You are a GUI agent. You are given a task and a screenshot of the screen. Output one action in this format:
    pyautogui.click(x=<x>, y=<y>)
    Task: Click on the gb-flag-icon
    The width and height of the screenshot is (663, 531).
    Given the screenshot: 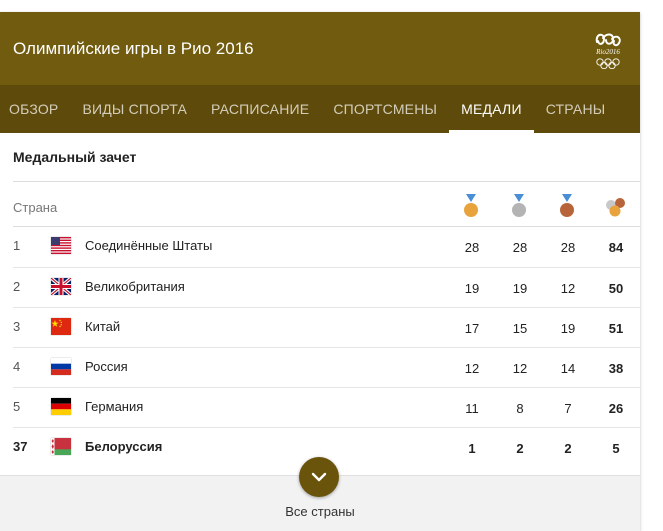 What is the action you would take?
    pyautogui.click(x=61, y=286)
    